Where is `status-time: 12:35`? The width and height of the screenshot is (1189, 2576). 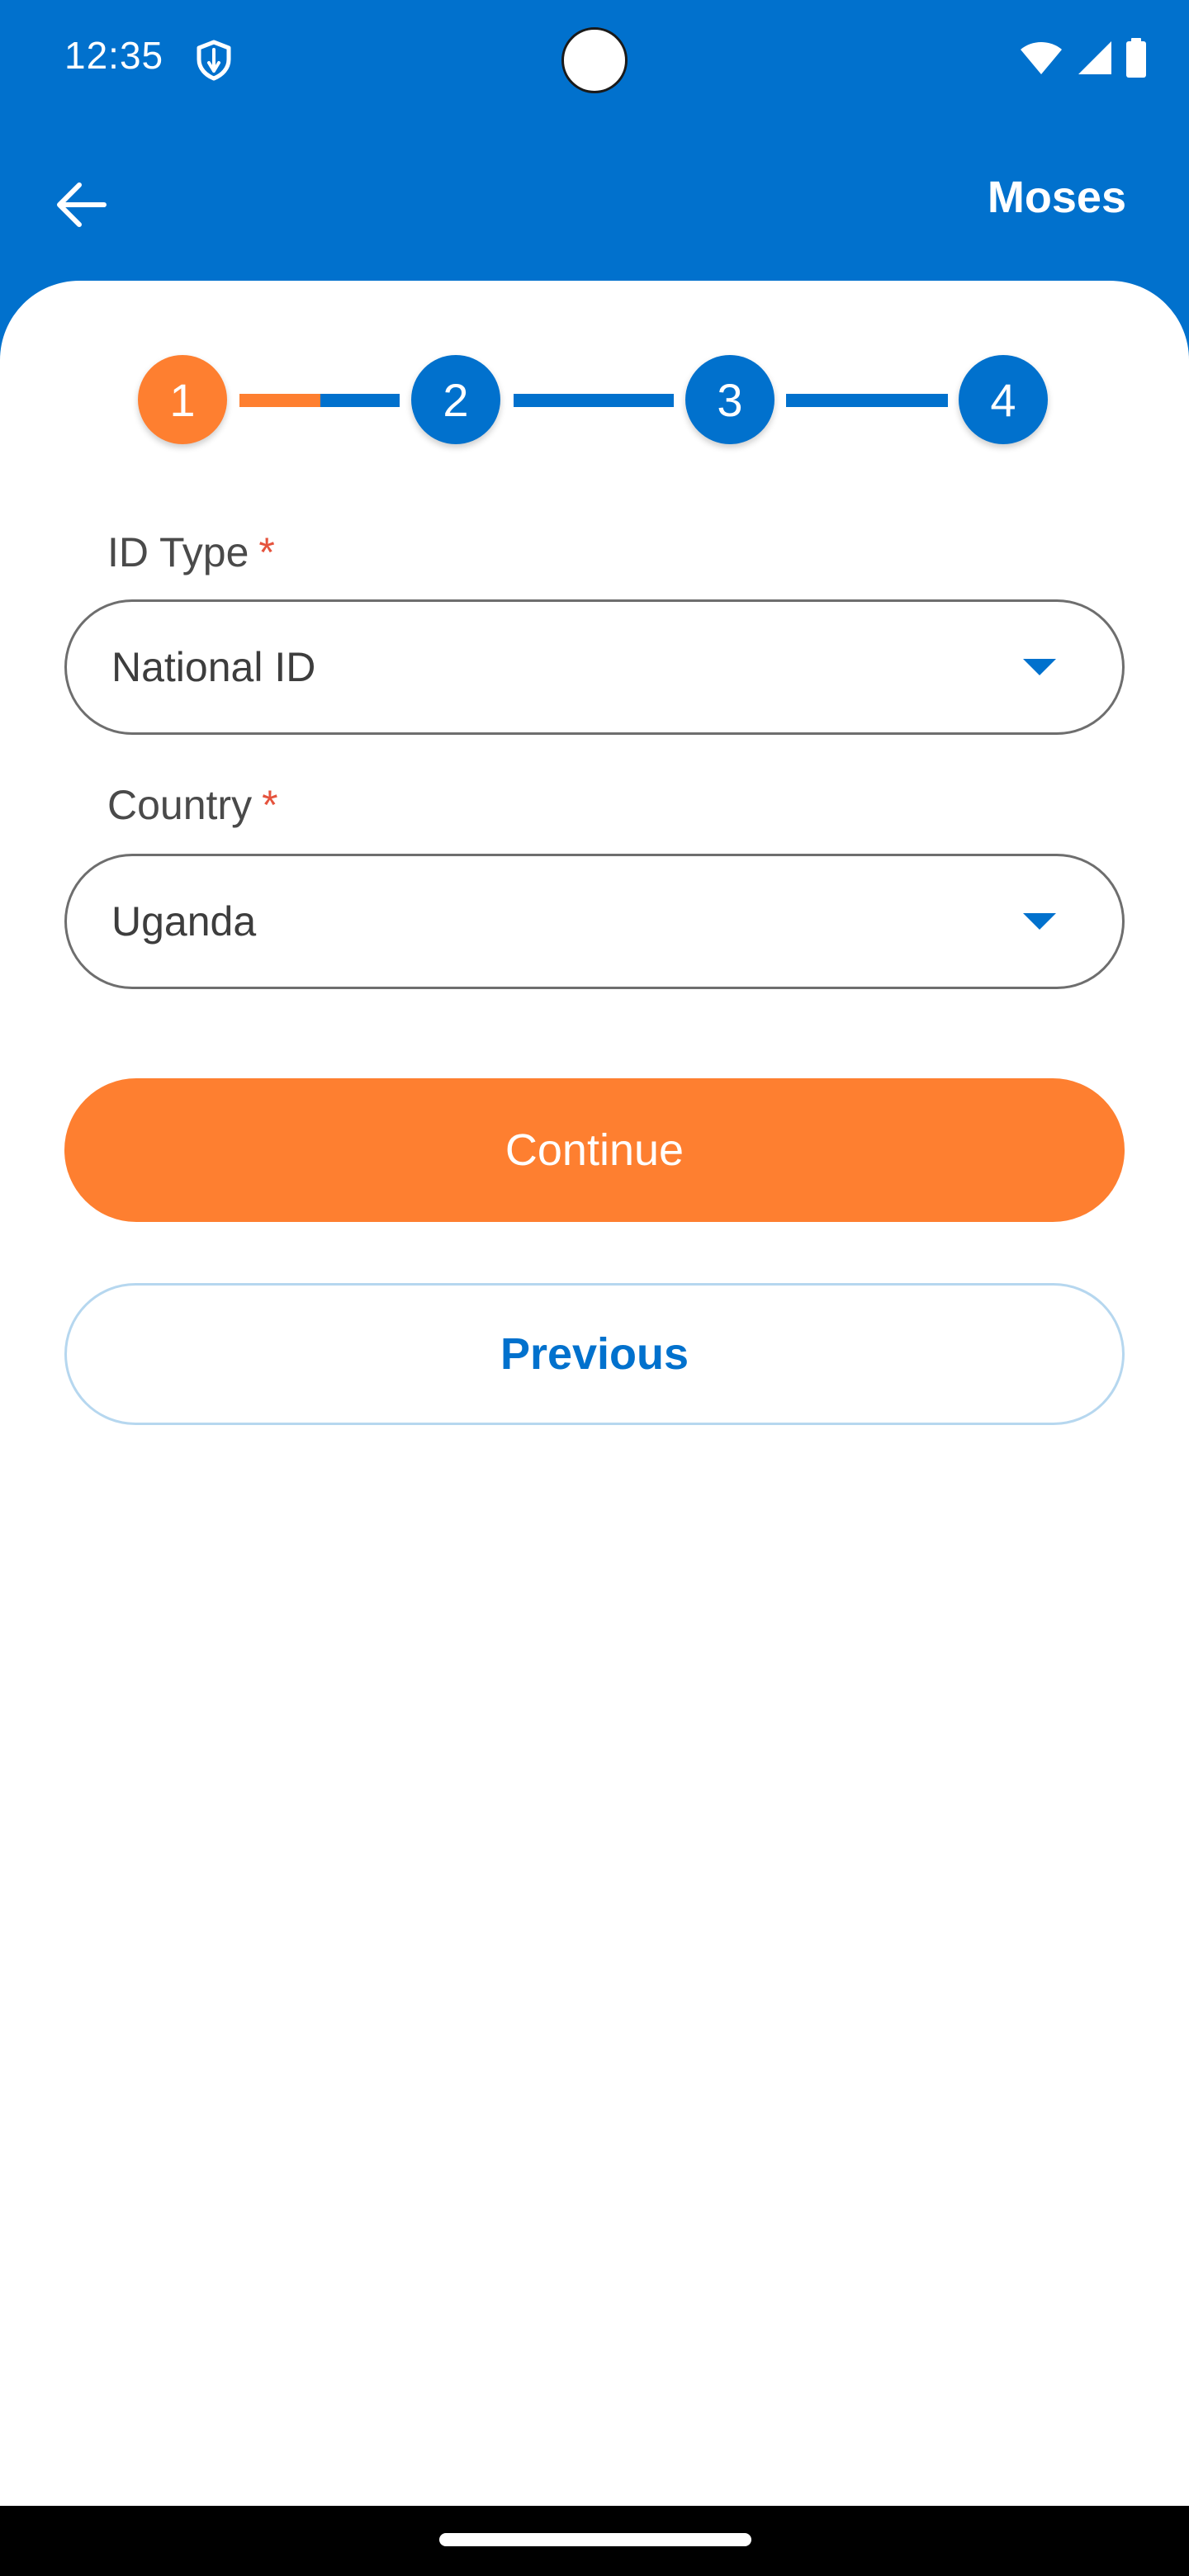
status-time: 12:35 is located at coordinates (114, 55).